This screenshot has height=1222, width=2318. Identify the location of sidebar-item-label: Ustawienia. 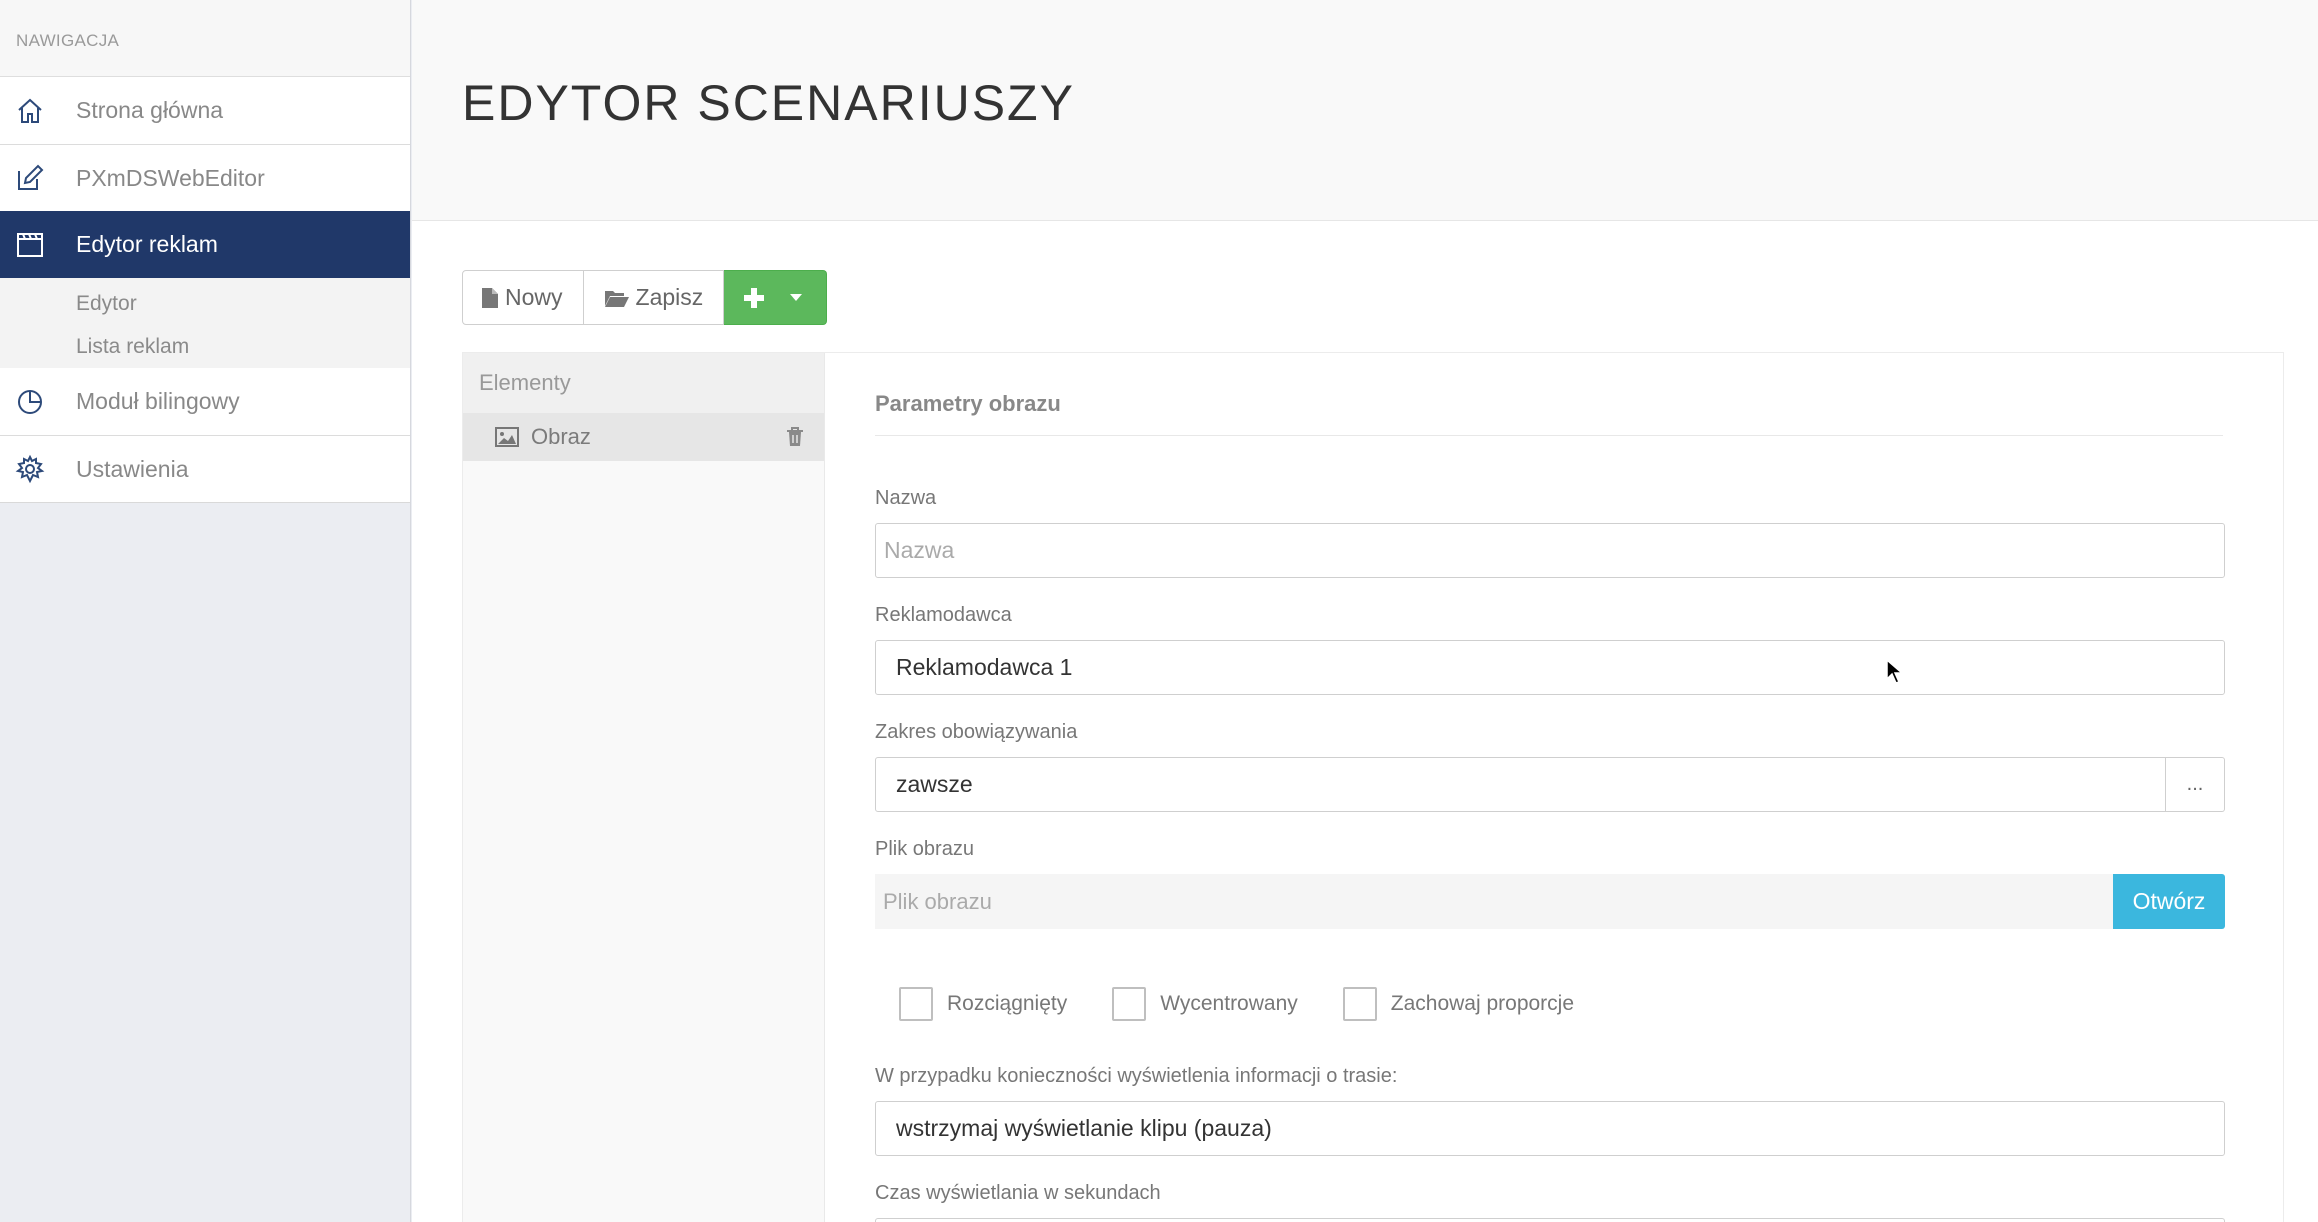
(132, 468).